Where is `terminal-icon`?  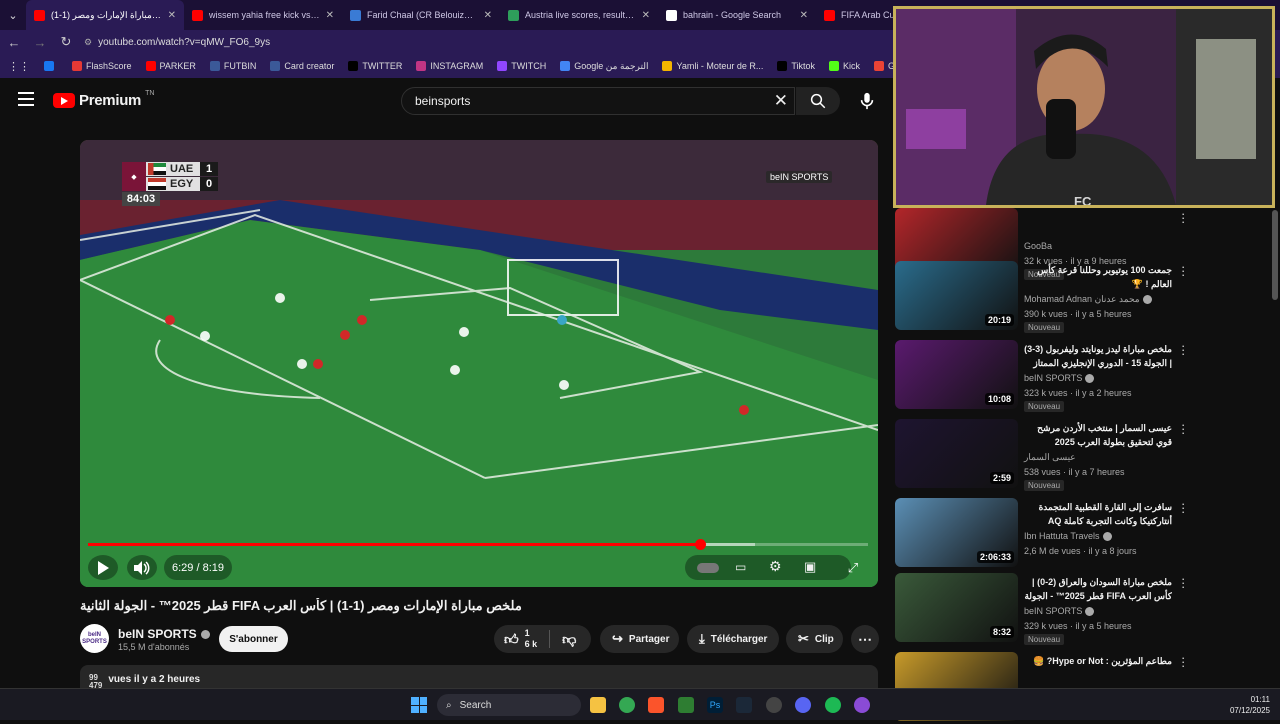 terminal-icon is located at coordinates (686, 705).